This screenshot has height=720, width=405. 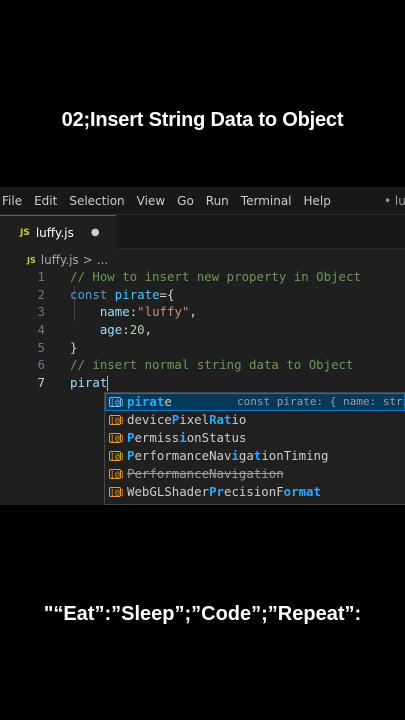 What do you see at coordinates (137, 294) in the screenshot?
I see `code-token: pirate` at bounding box center [137, 294].